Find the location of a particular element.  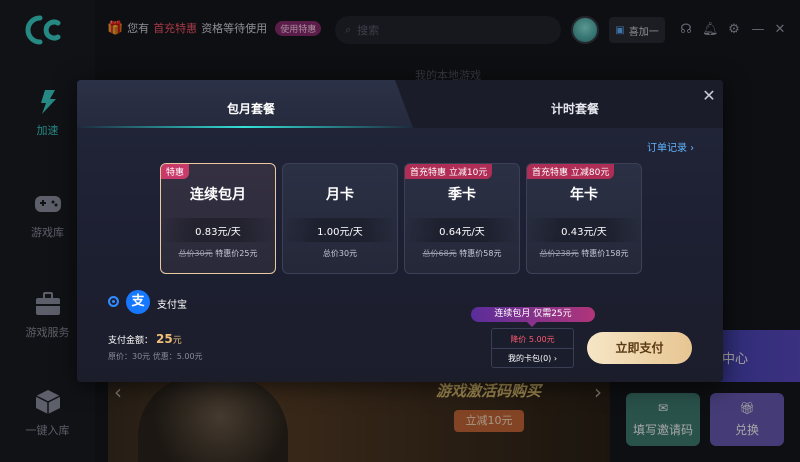

plan-total: 总价30元 特惠价25元 is located at coordinates (218, 253).